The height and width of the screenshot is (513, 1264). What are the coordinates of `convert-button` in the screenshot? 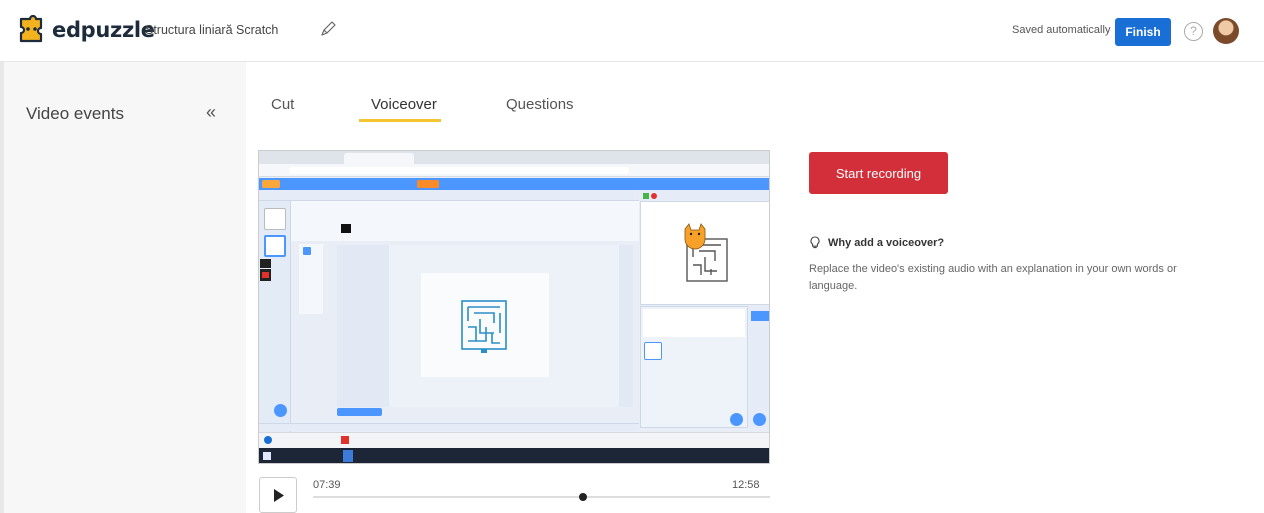 It's located at (359, 412).